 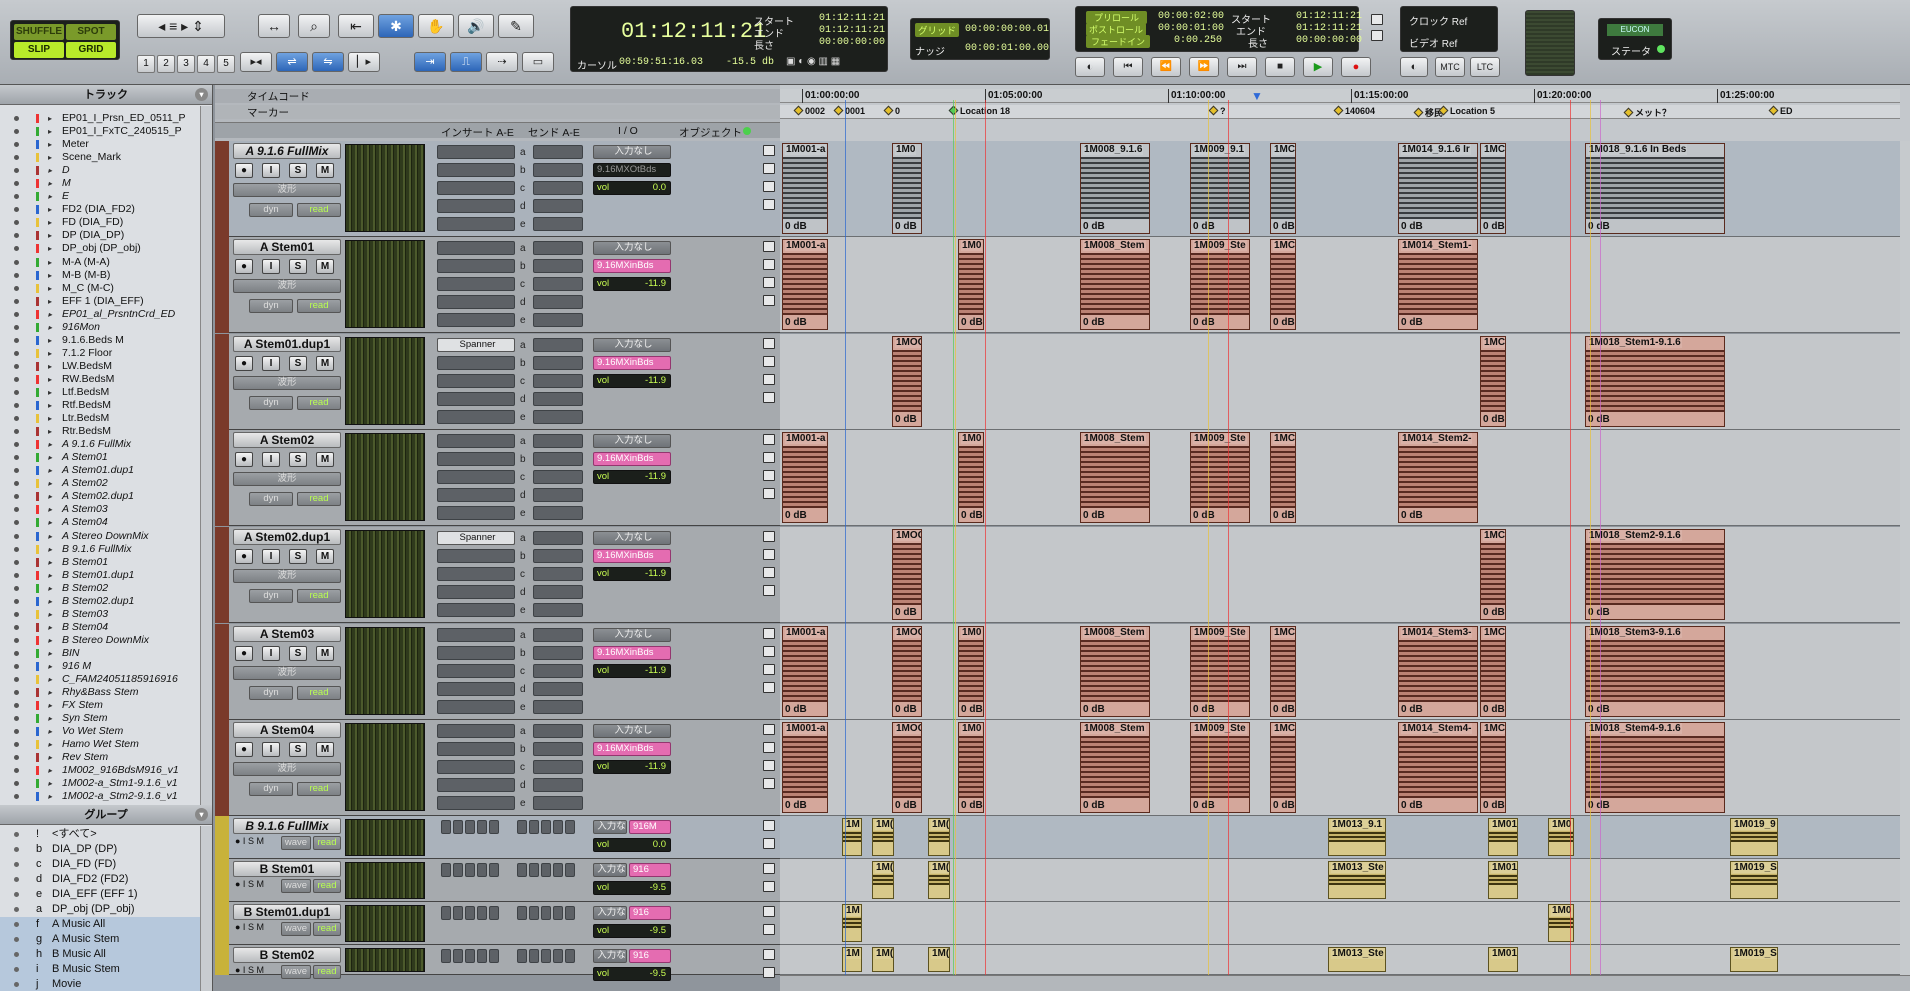 What do you see at coordinates (100, 353) in the screenshot?
I see `track-list-item: ▸ 7.1.2 Floor` at bounding box center [100, 353].